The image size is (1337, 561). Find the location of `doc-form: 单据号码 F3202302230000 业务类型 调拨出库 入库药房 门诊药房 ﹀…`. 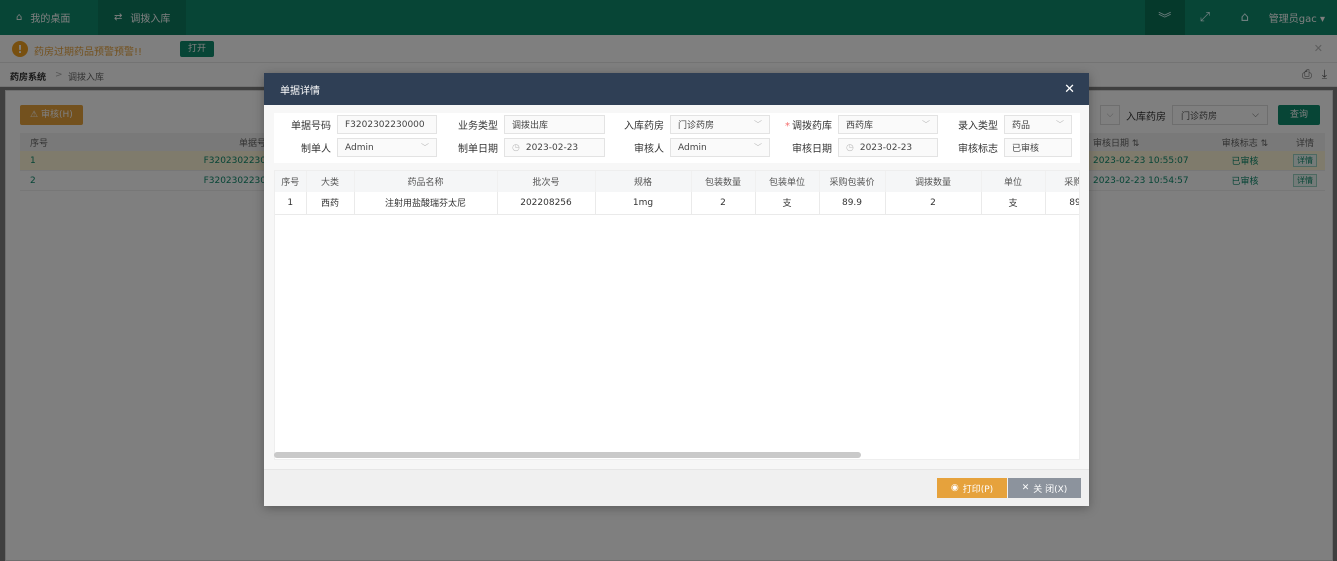

doc-form: 单据号码 F3202302230000 业务类型 调拨出库 入库药房 门诊药房 ﹀… is located at coordinates (677, 138).